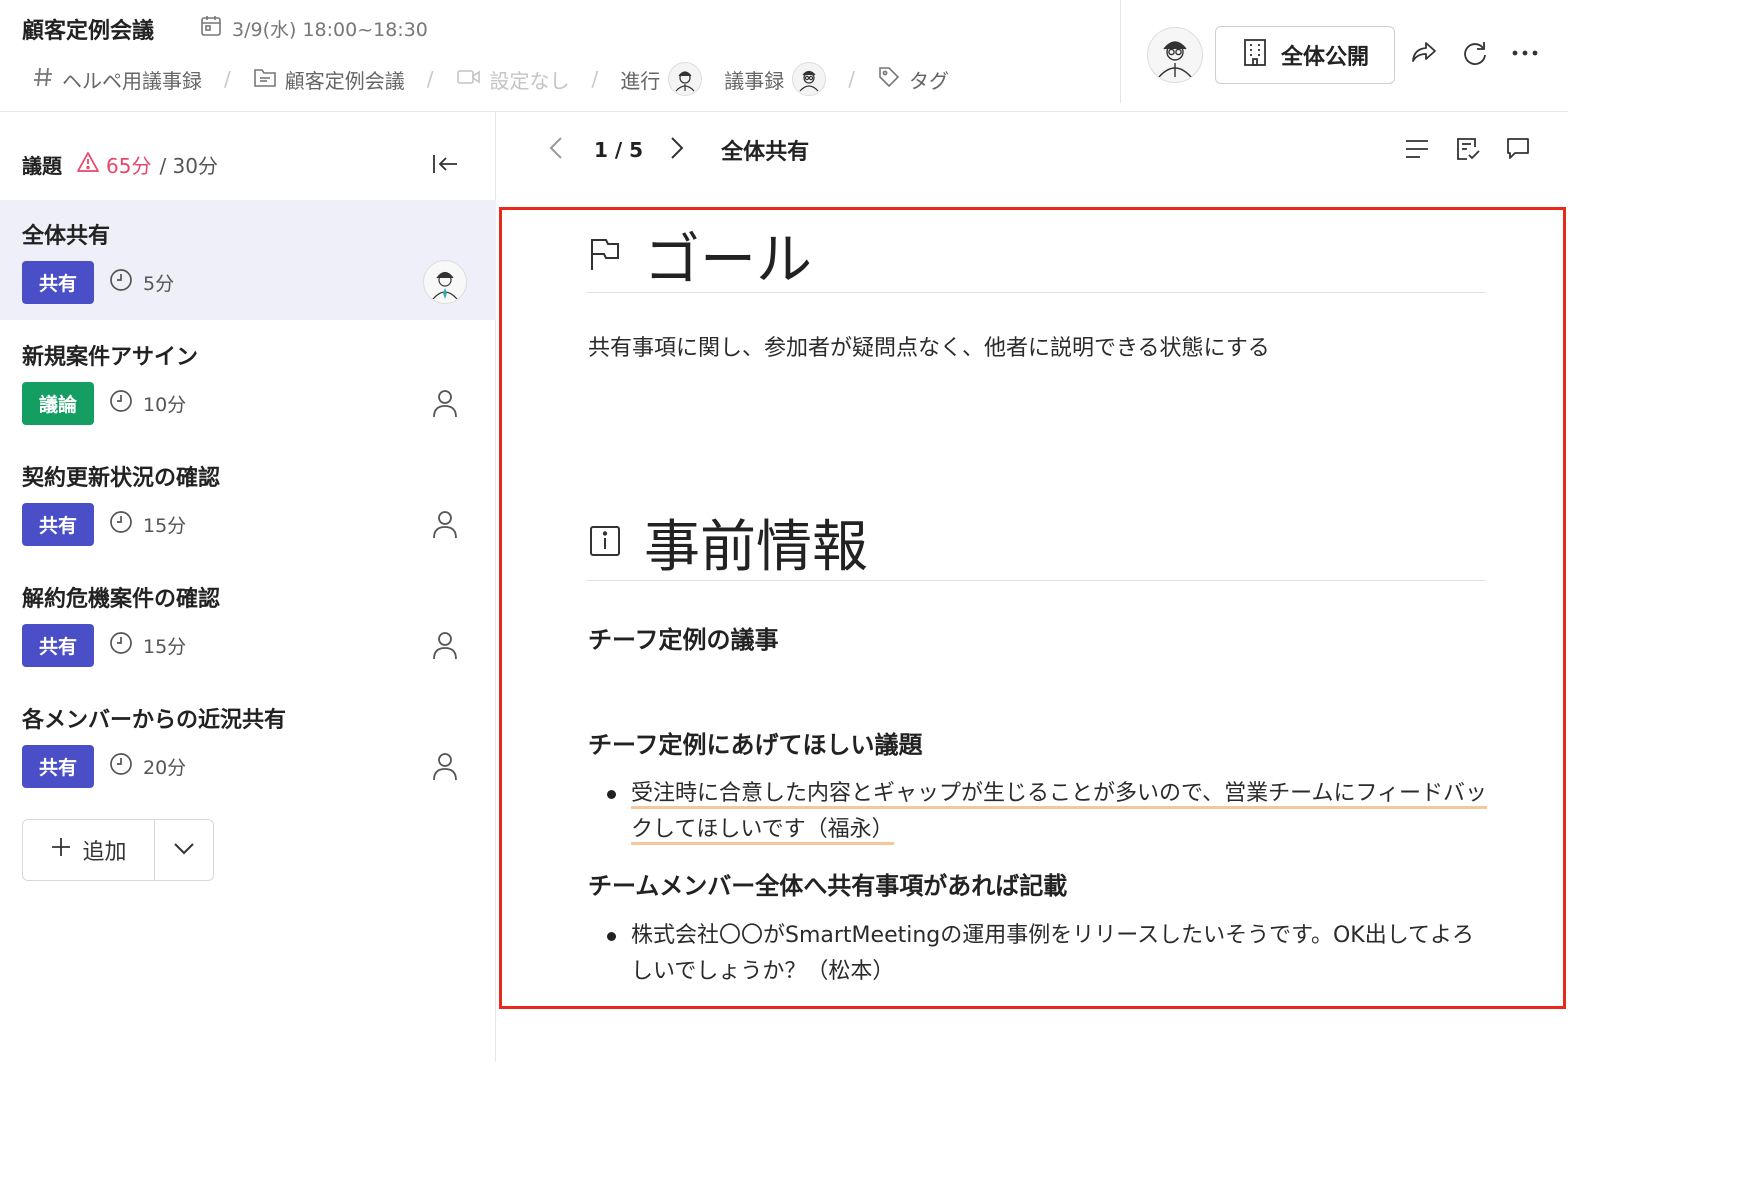 This screenshot has height=1180, width=1742. I want to click on goal-heading: ゴール, so click(700, 255).